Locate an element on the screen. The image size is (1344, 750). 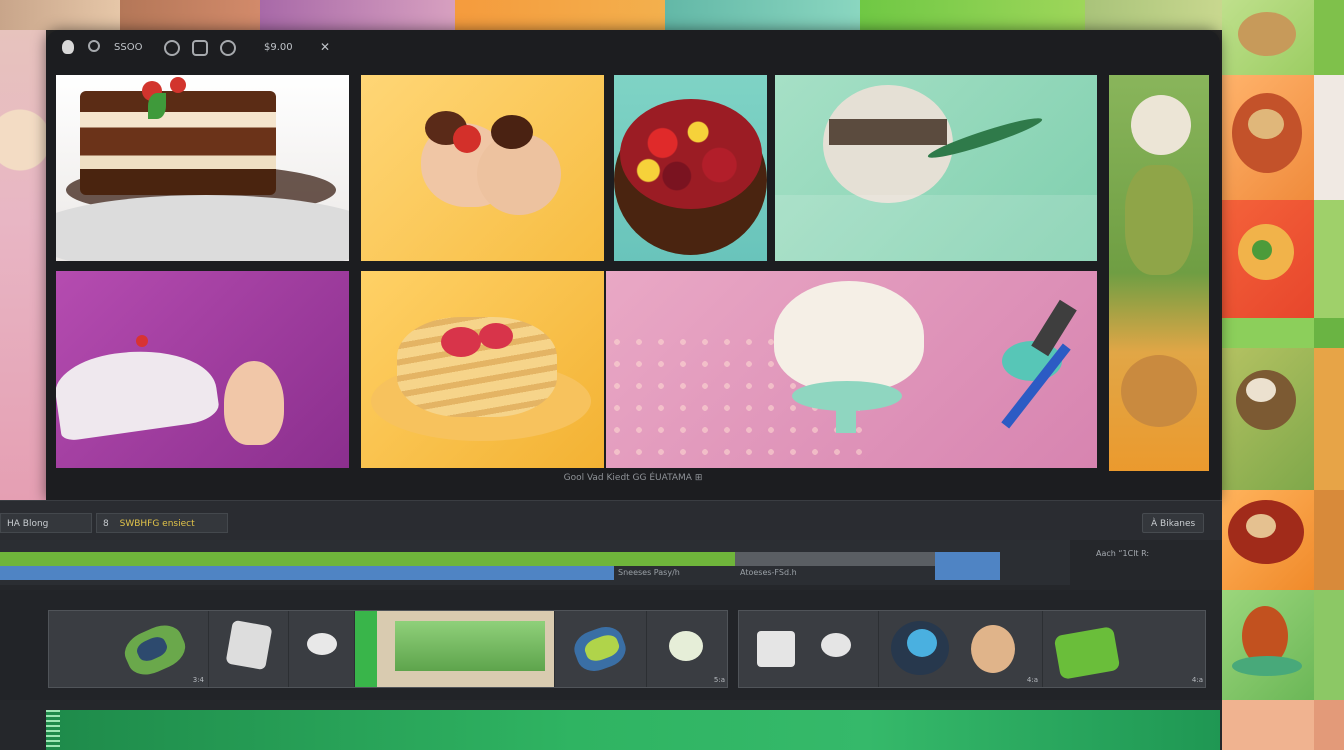
clip-thumbnails: 3:4 5:a 4:a 4:a is located at coordinates (611, 645).